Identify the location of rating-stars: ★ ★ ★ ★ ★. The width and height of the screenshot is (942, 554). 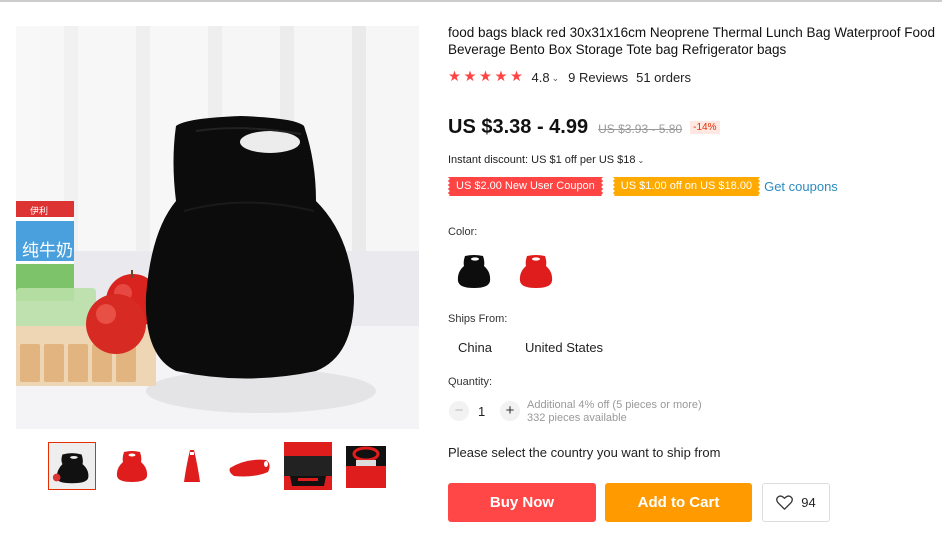
(487, 77).